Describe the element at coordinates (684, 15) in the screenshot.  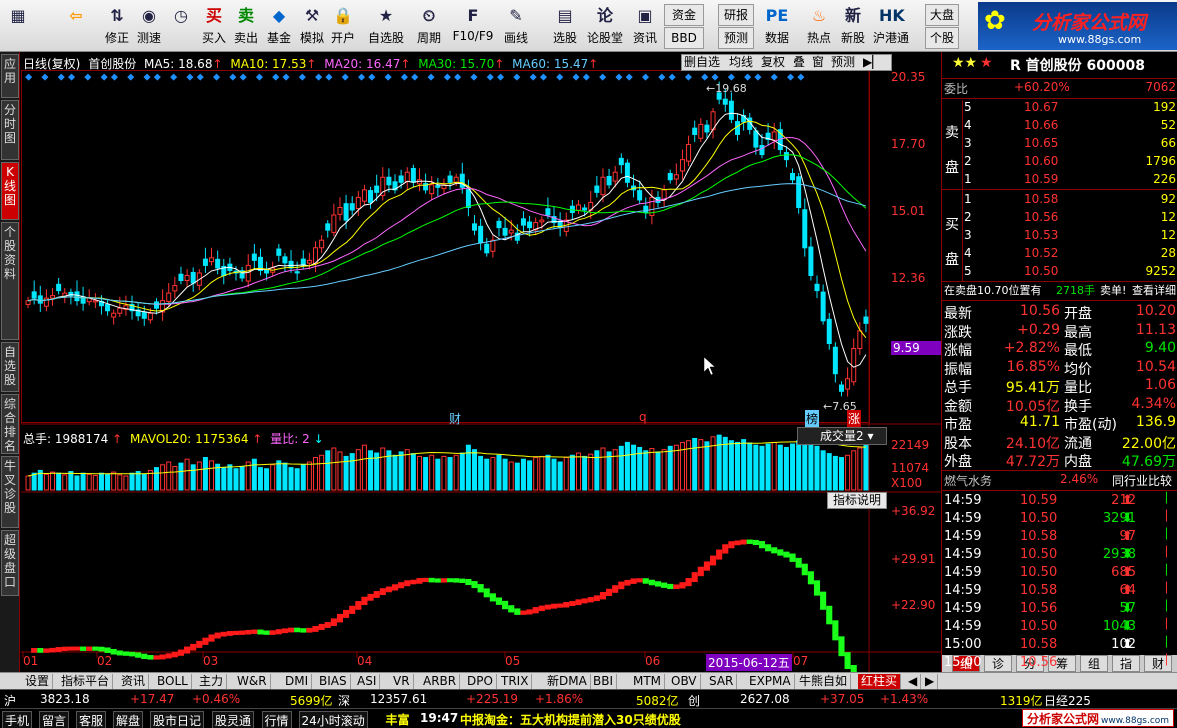
I see `toolbar-button-资金: ¥资金` at that location.